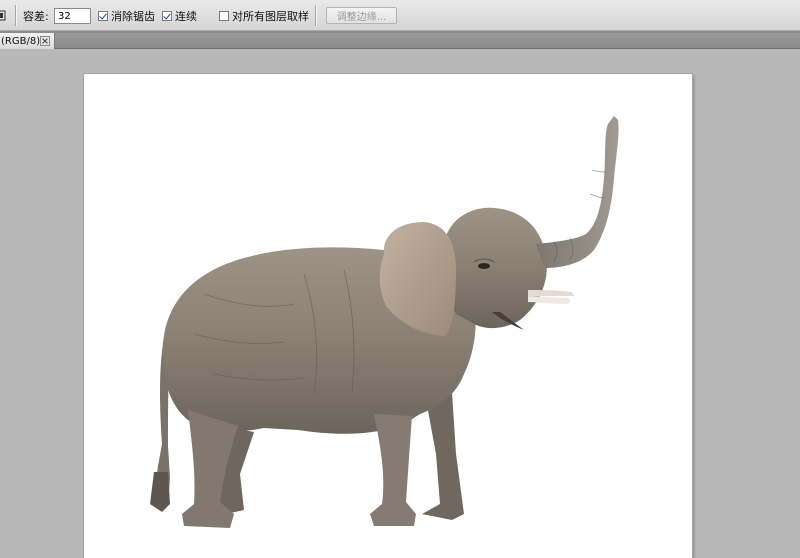 This screenshot has height=558, width=800. What do you see at coordinates (103, 15) in the screenshot?
I see `anti-alias-checkbox` at bounding box center [103, 15].